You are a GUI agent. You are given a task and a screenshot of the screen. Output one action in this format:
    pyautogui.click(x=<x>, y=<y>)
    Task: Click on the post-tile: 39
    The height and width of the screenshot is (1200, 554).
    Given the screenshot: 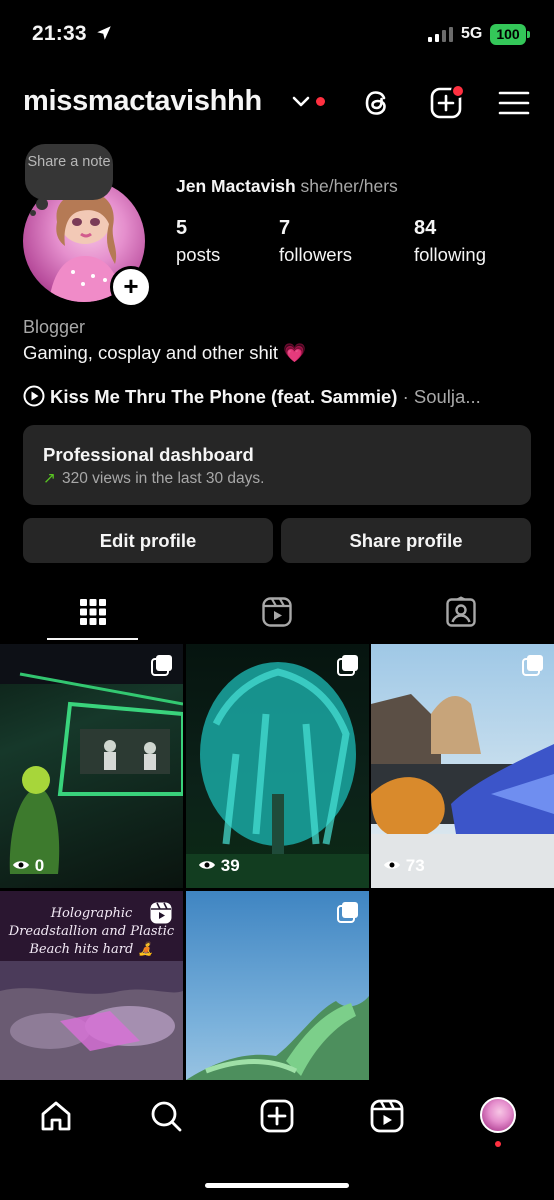 What is the action you would take?
    pyautogui.click(x=277, y=766)
    